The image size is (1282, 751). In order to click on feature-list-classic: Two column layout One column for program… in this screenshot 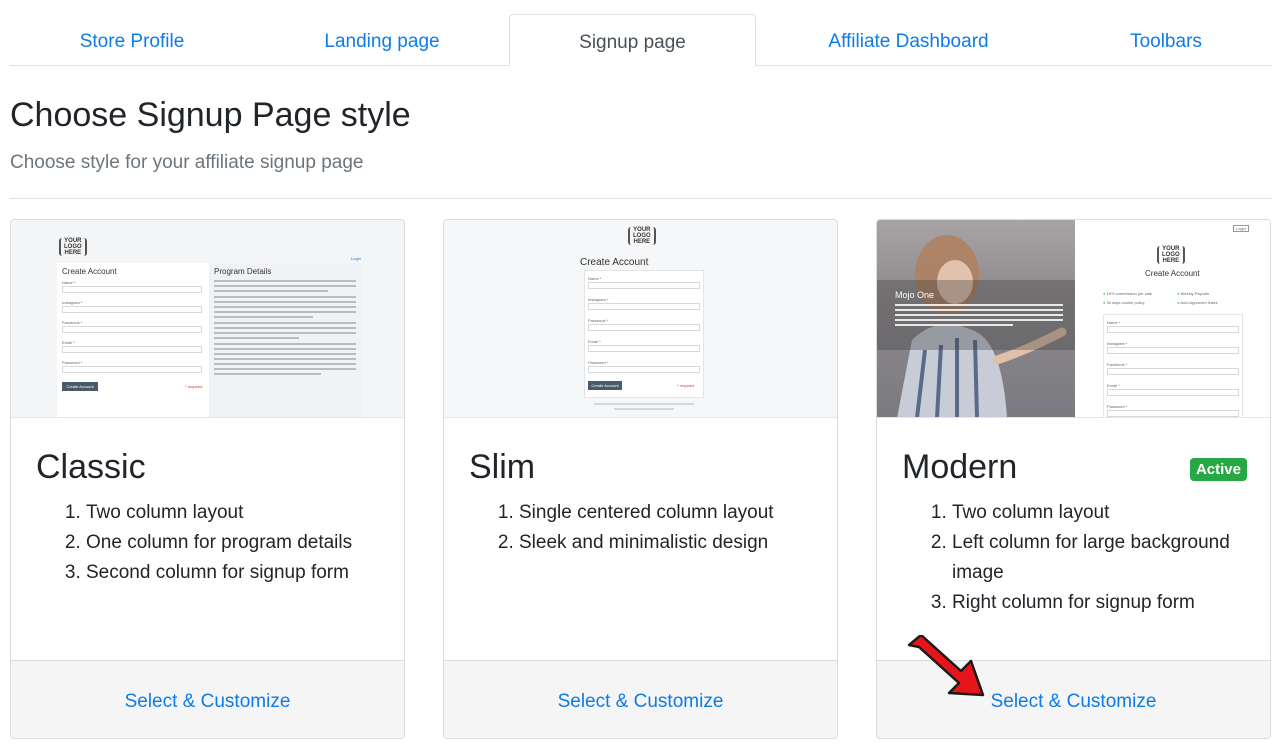, I will do `click(231, 543)`.